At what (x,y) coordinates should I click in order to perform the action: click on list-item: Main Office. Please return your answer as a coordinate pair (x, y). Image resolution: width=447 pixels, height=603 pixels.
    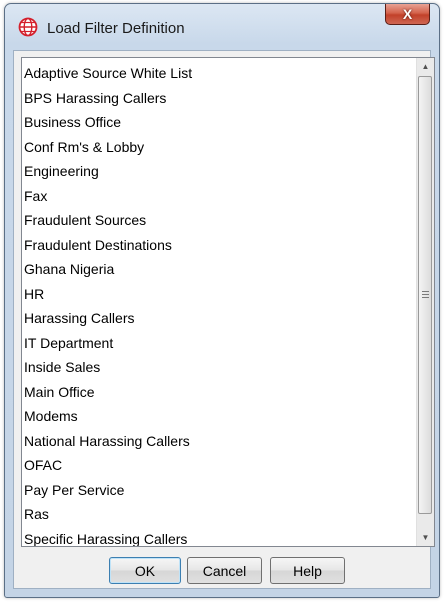
    Looking at the image, I should click on (219, 392).